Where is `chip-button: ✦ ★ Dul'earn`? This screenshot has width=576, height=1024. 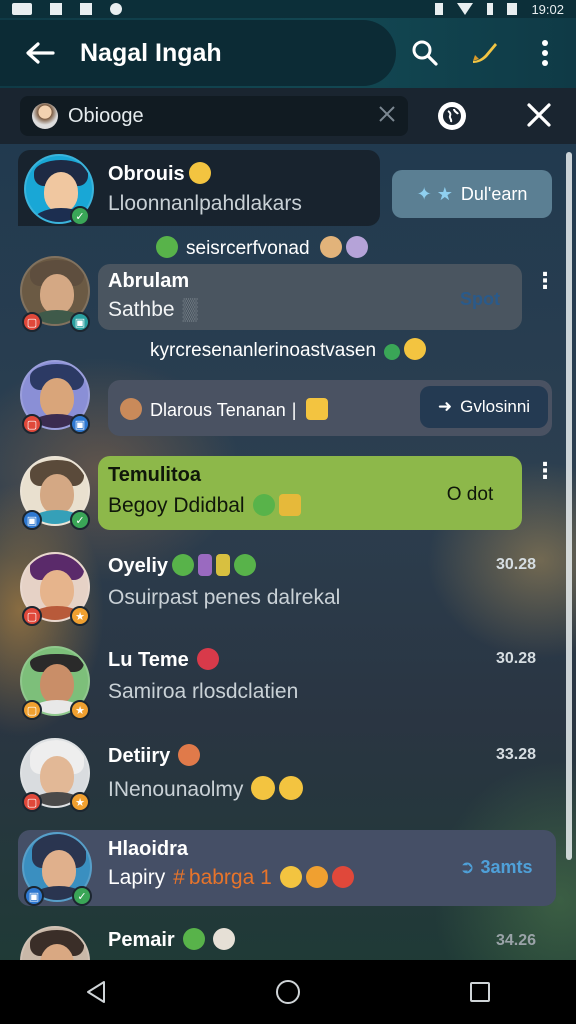
chip-button: ✦ ★ Dul'earn is located at coordinates (472, 194).